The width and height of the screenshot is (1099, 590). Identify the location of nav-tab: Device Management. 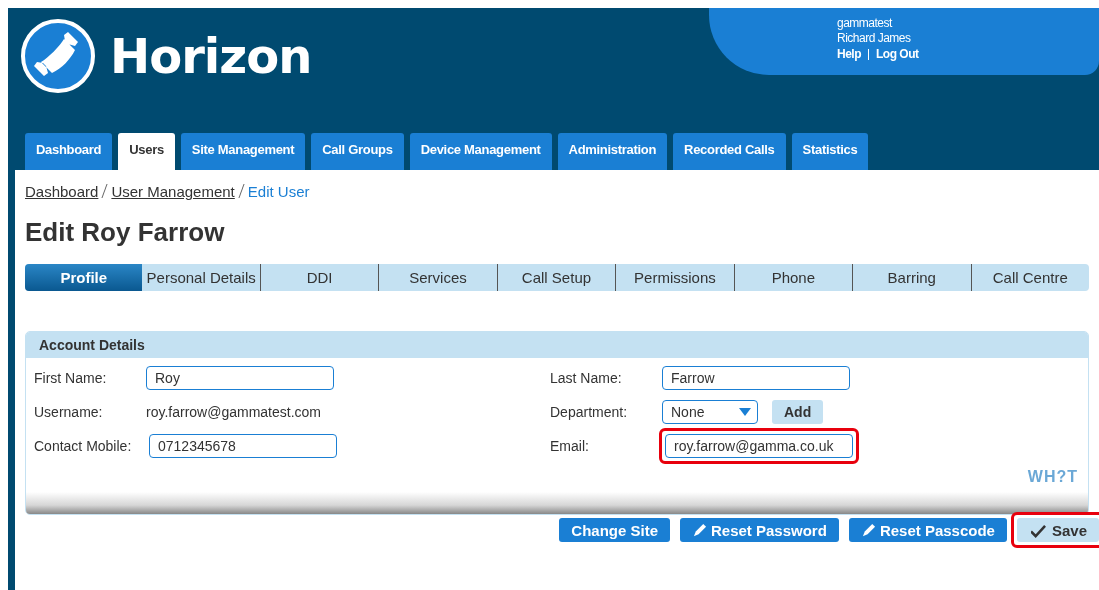
(480, 151).